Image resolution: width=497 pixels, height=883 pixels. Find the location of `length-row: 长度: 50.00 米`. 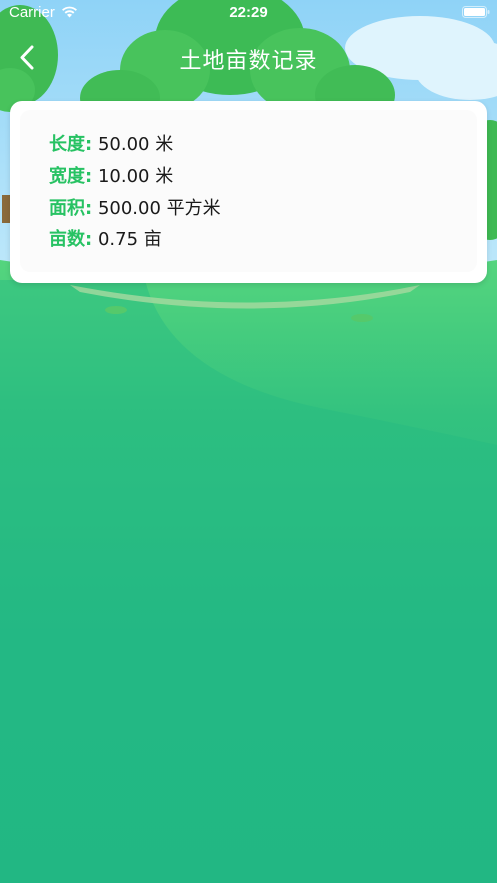

length-row: 长度: 50.00 米 is located at coordinates (111, 145).